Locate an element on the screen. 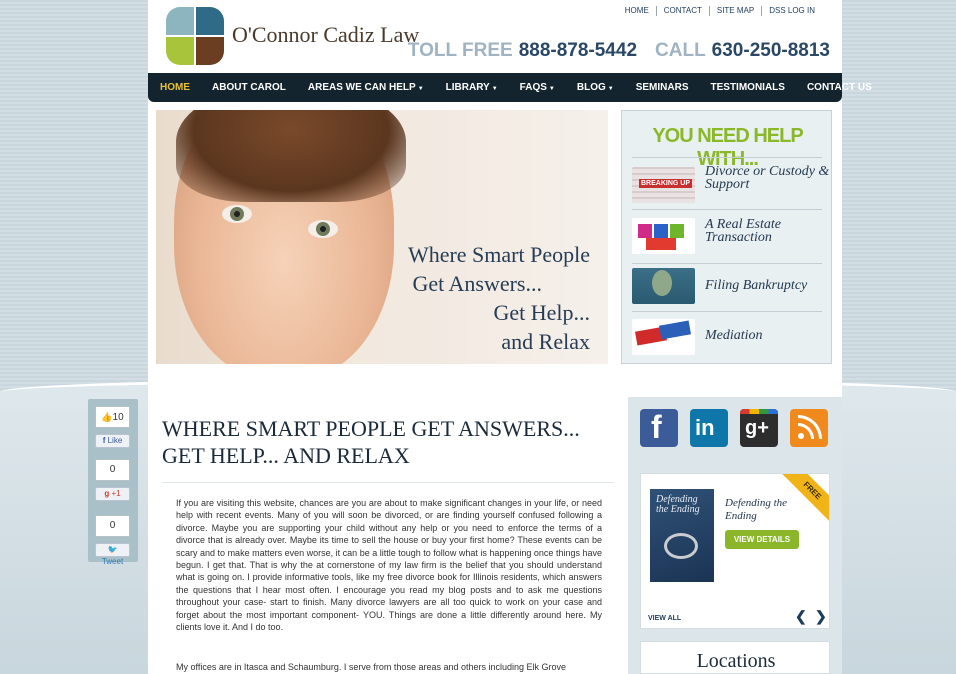  book-cover-title: Defending the Ending is located at coordinates (678, 504).